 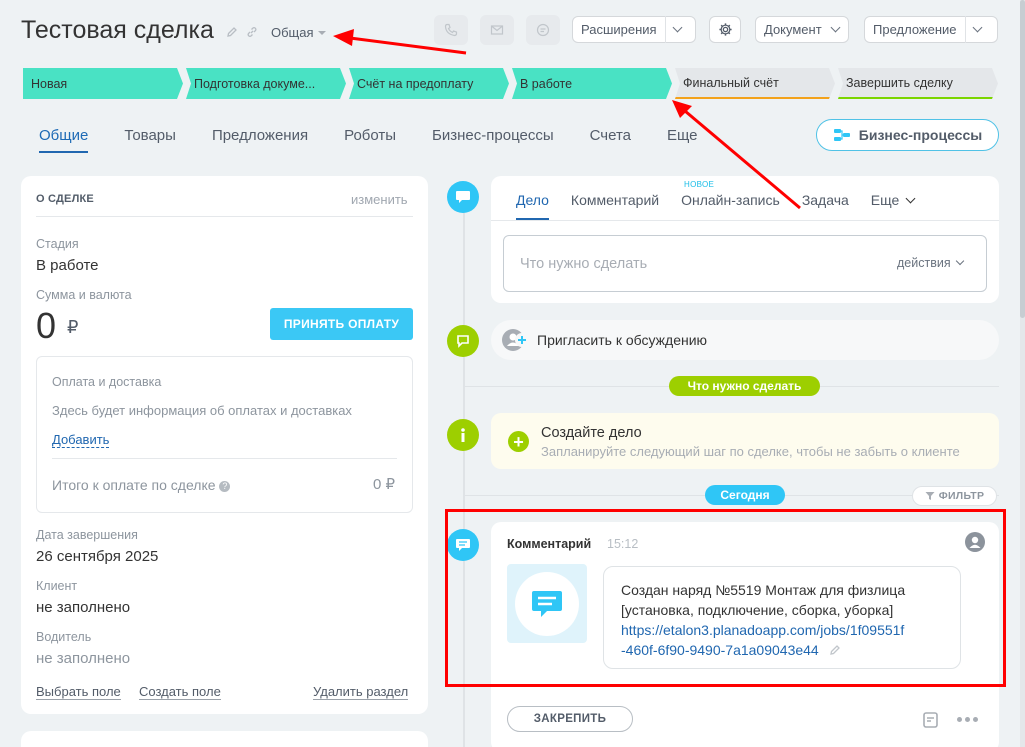 What do you see at coordinates (518, 441) in the screenshot?
I see `plus-icon: +` at bounding box center [518, 441].